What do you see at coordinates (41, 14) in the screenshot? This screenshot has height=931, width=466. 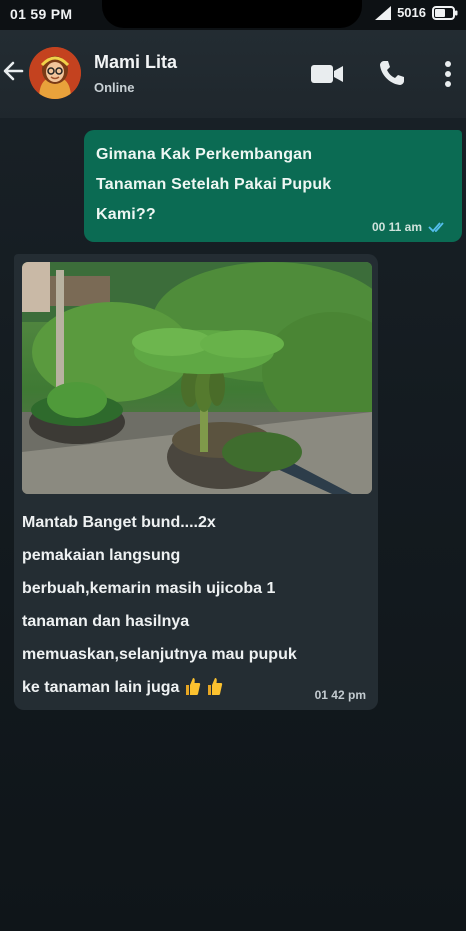 I see `status-time: 01 59 PM` at bounding box center [41, 14].